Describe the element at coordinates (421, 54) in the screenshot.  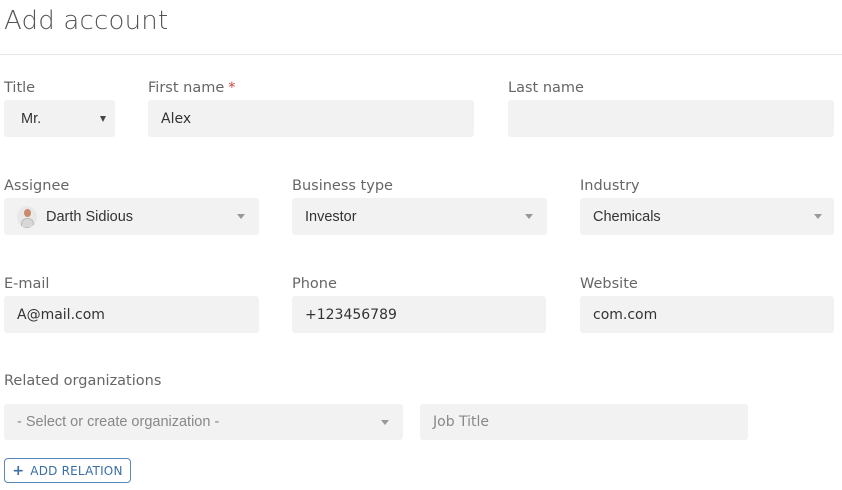
I see `title-divider` at that location.